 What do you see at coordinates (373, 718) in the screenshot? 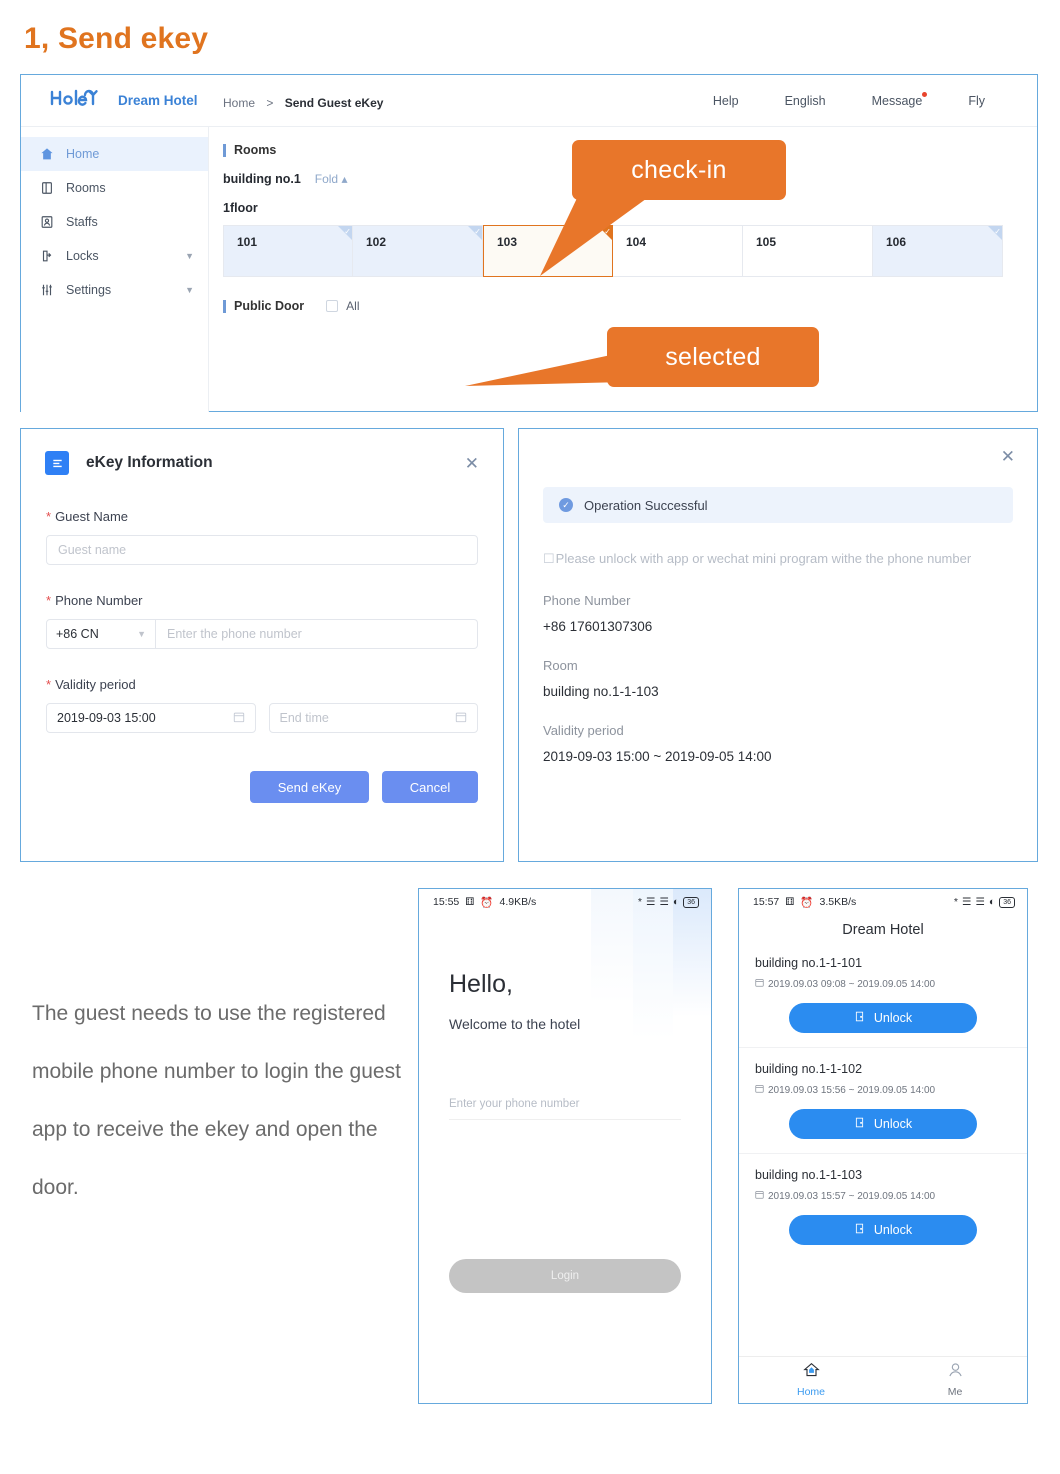
I see `end-time-input: End time` at bounding box center [373, 718].